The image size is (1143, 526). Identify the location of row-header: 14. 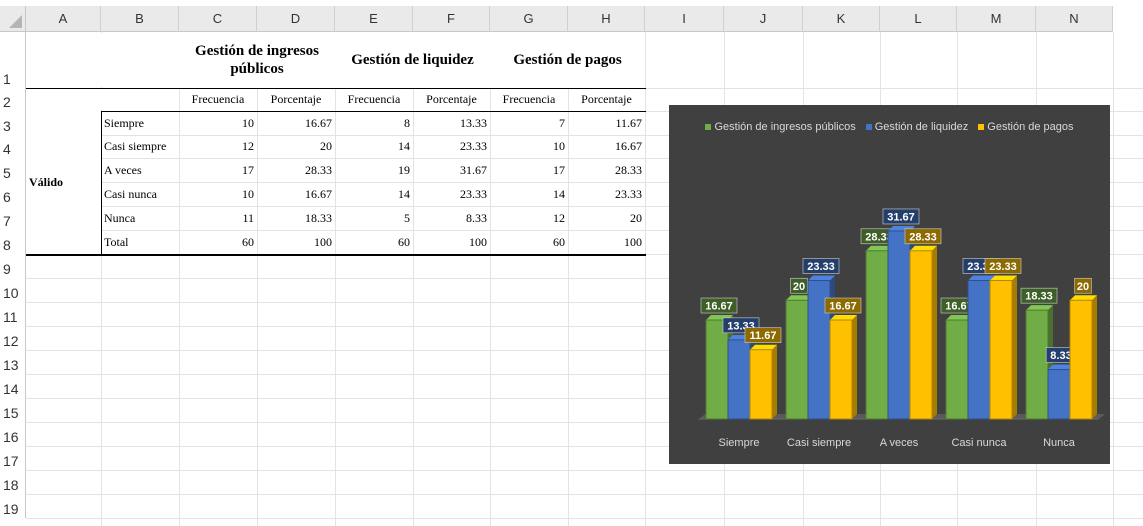
(13, 386).